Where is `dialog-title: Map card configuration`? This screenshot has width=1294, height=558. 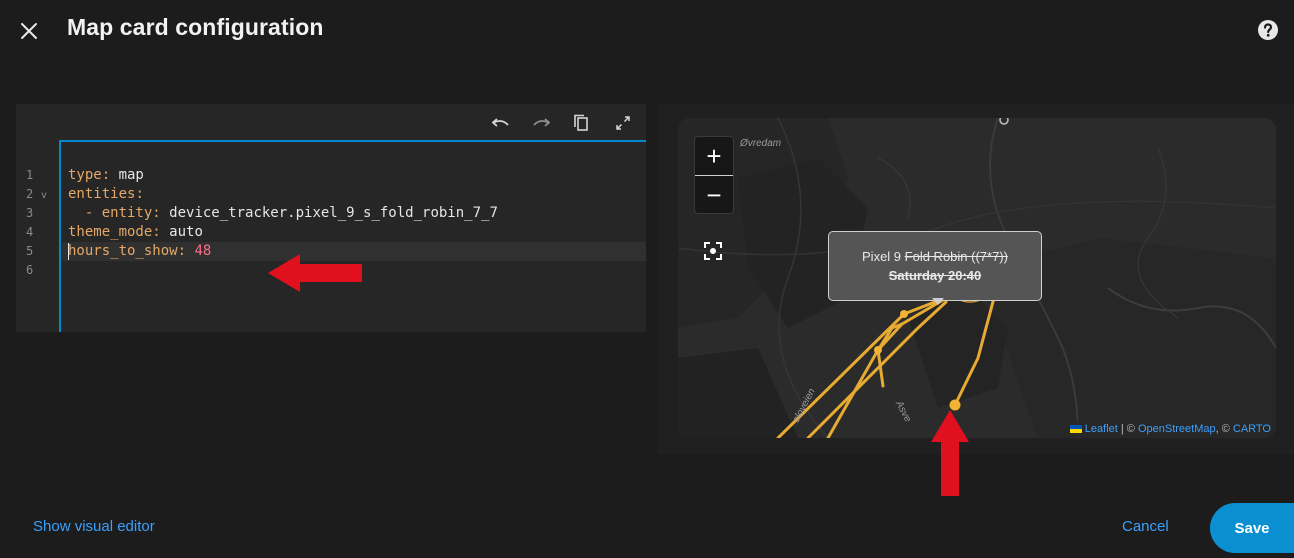
dialog-title: Map card configuration is located at coordinates (195, 27).